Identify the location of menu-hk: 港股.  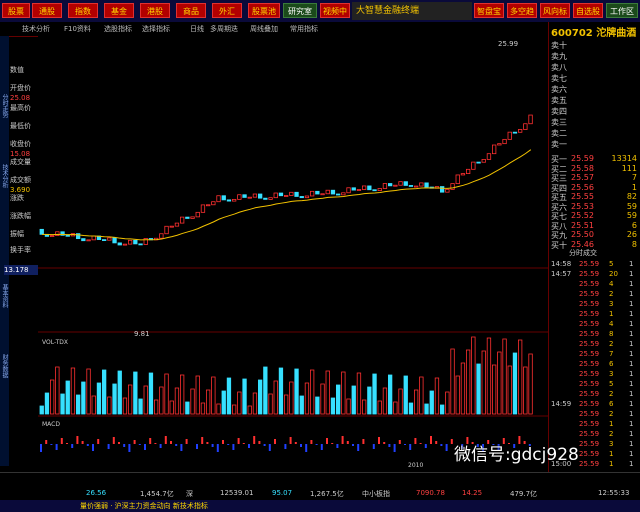
(155, 10).